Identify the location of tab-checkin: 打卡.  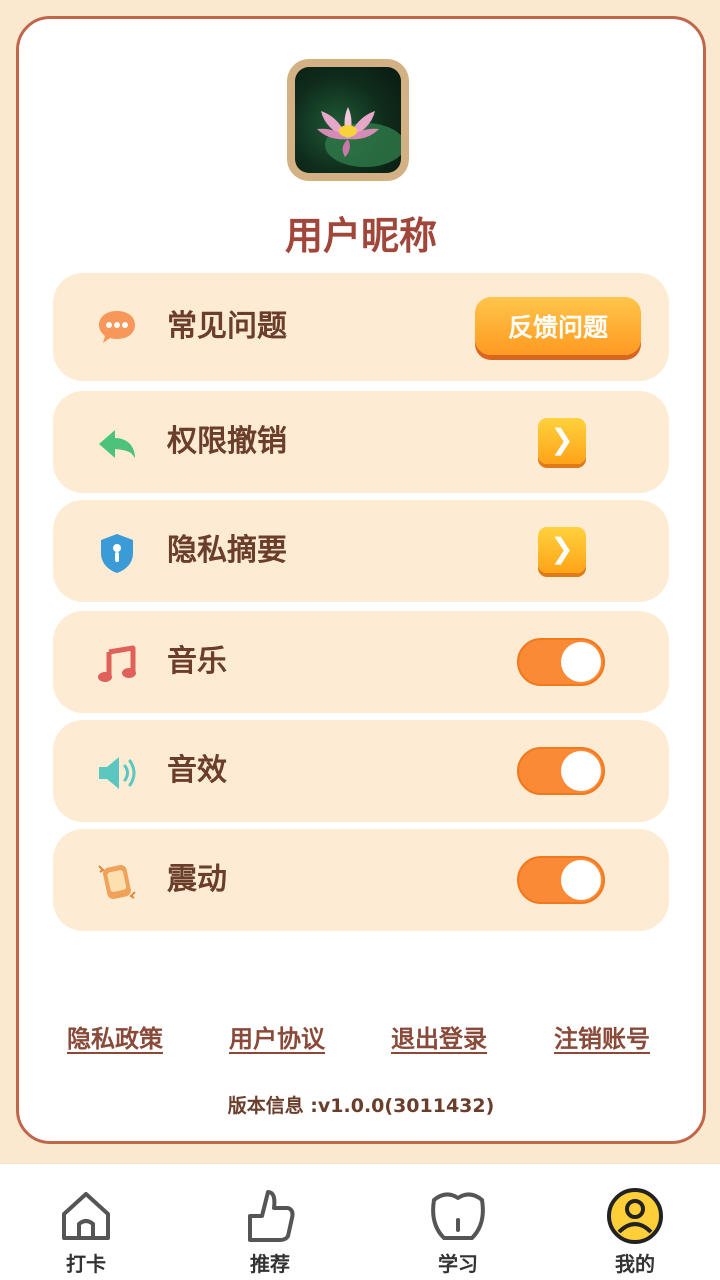
(86, 1222).